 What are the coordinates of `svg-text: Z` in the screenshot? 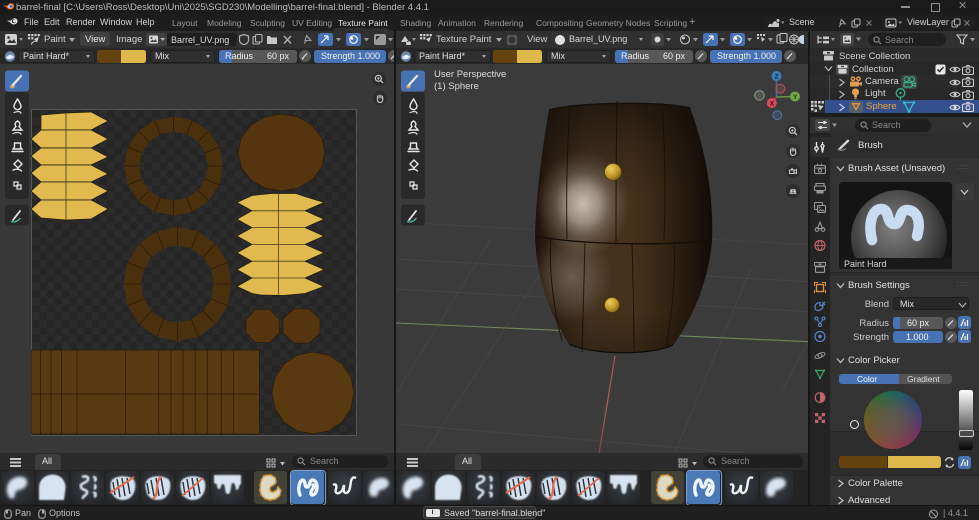 It's located at (777, 76).